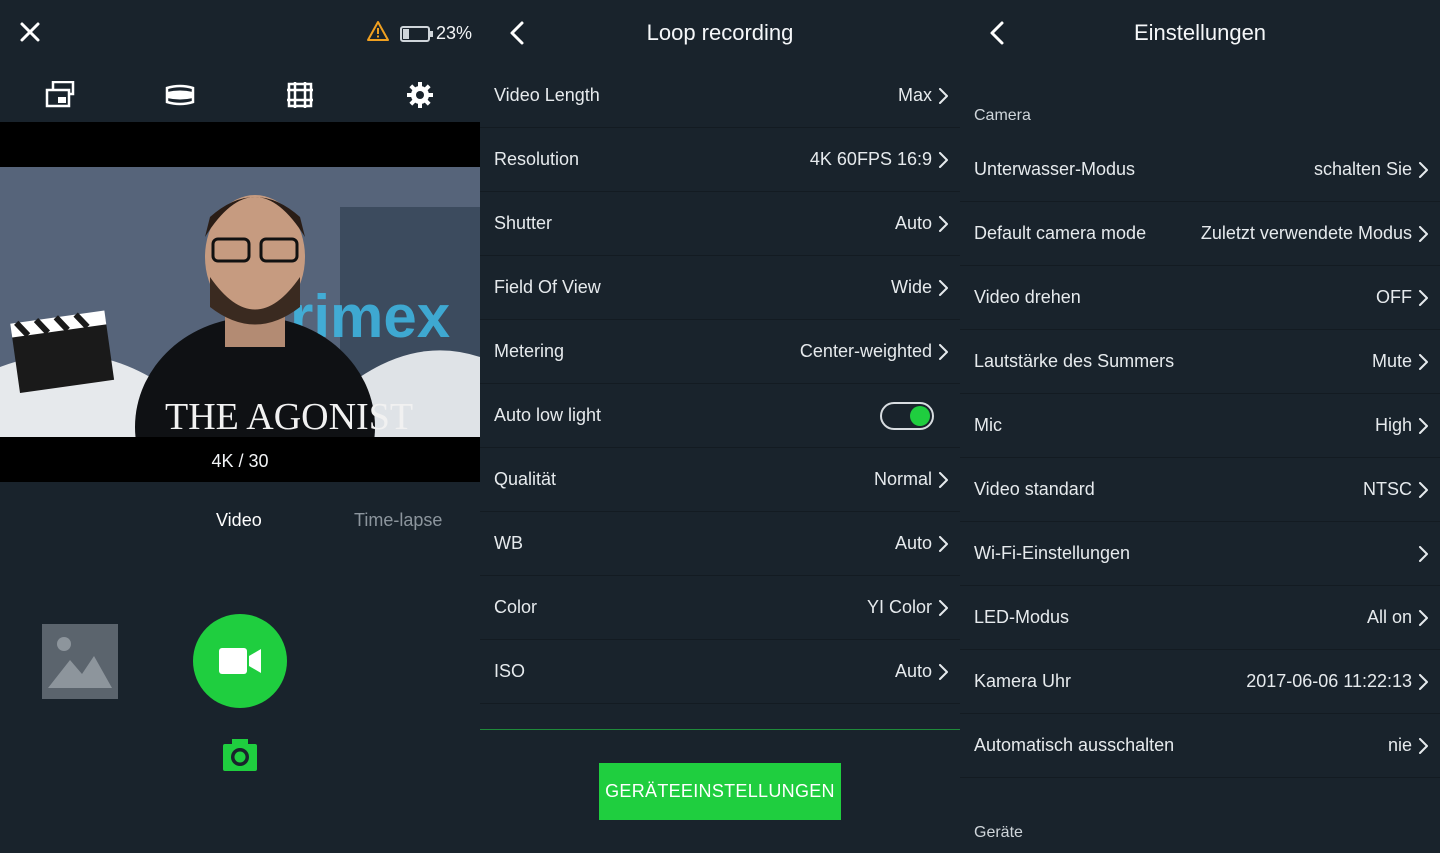 This screenshot has width=1440, height=853. I want to click on resolution-label: 4K / 30, so click(240, 461).